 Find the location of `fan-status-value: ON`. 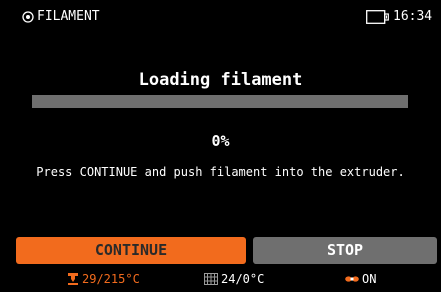

fan-status-value: ON is located at coordinates (369, 279).